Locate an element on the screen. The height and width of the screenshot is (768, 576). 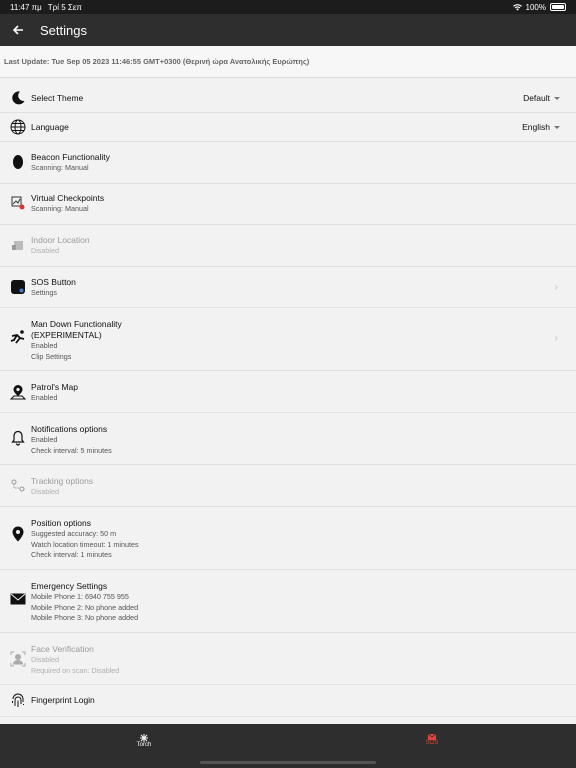
tracking-icon is located at coordinates (18, 486).